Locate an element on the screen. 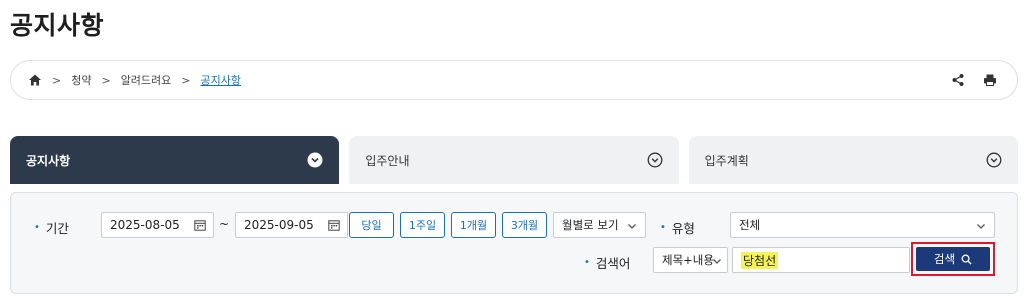 This screenshot has width=1024, height=308. type-value: 전체 is located at coordinates (750, 225).